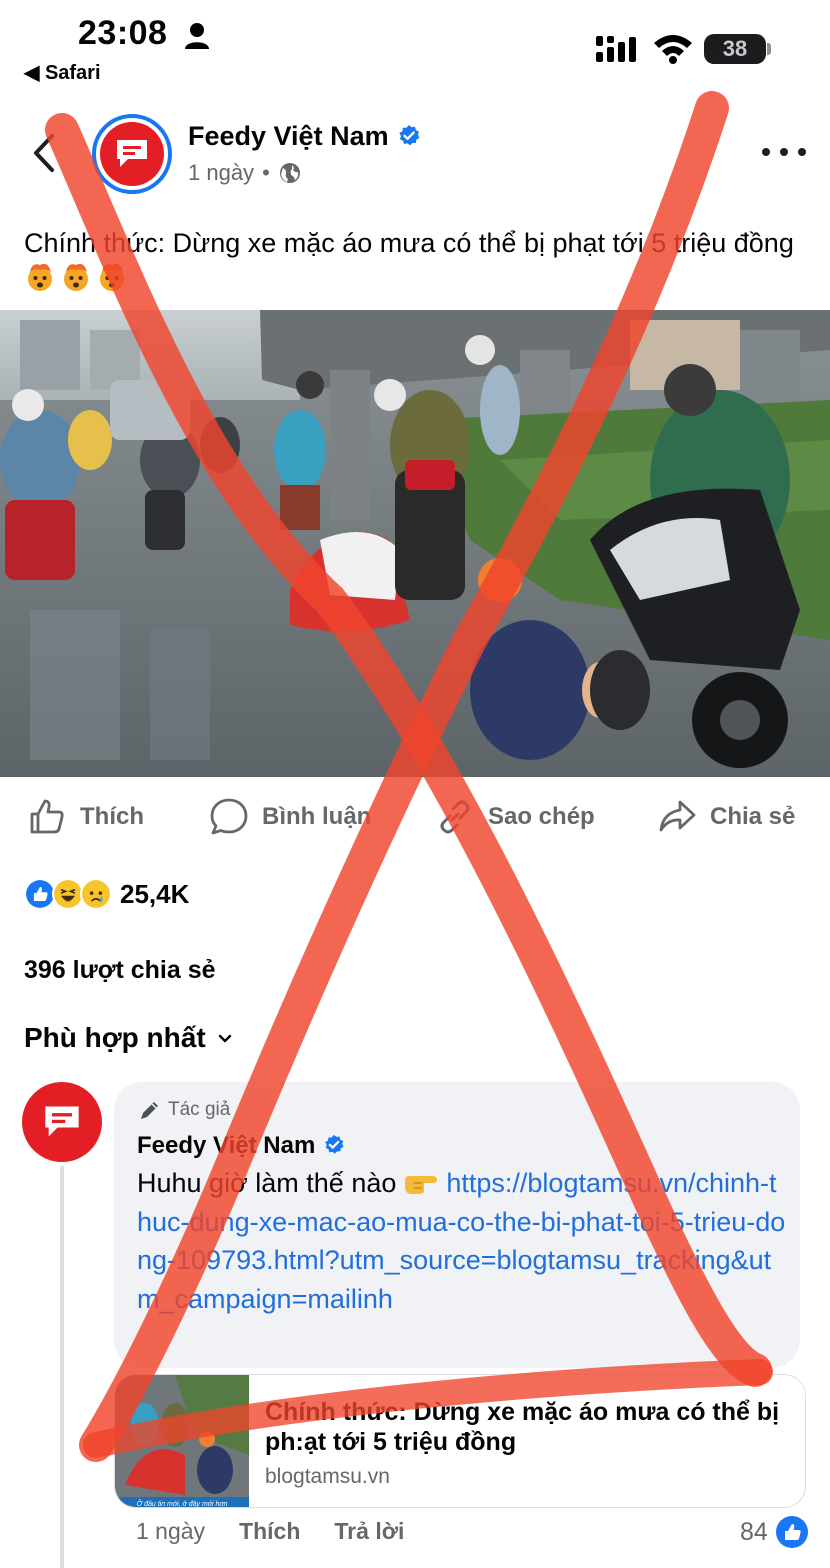  What do you see at coordinates (317, 816) in the screenshot?
I see `comment-label: Bình luận` at bounding box center [317, 816].